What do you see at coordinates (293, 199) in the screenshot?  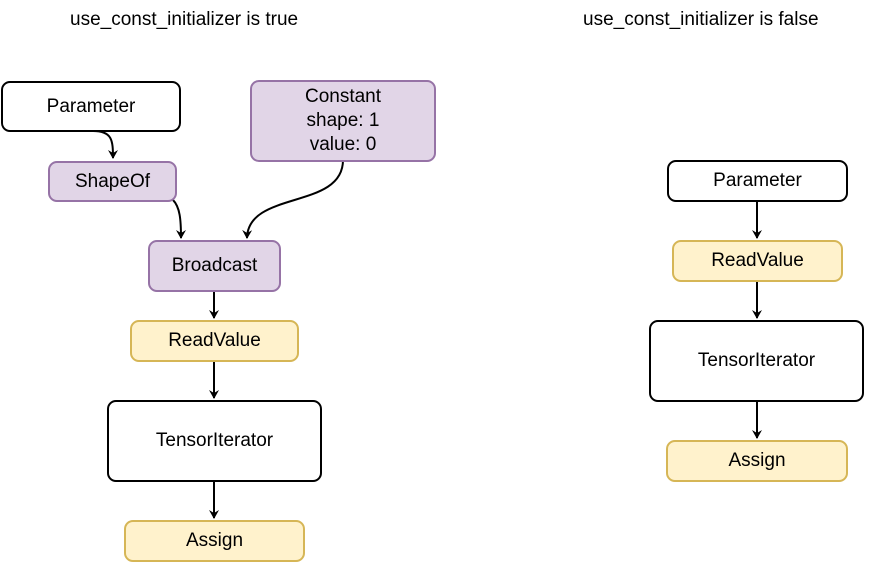 I see `edge-constant-to-broadcast` at bounding box center [293, 199].